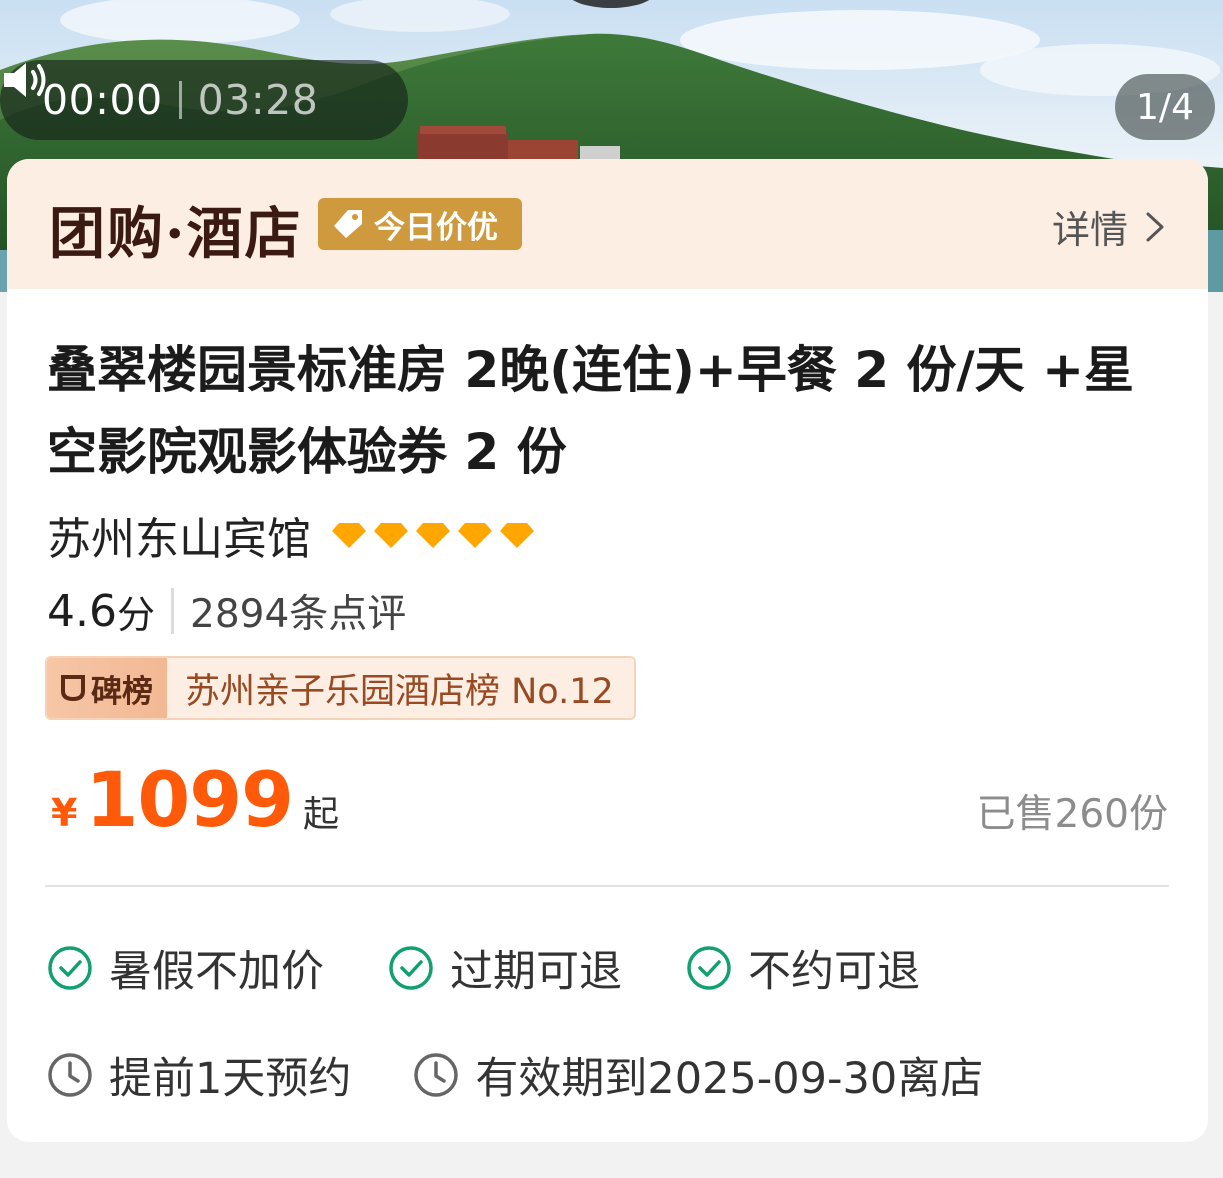 This screenshot has width=1223, height=1178. Describe the element at coordinates (1155, 226) in the screenshot. I see `chevron-right-icon` at that location.